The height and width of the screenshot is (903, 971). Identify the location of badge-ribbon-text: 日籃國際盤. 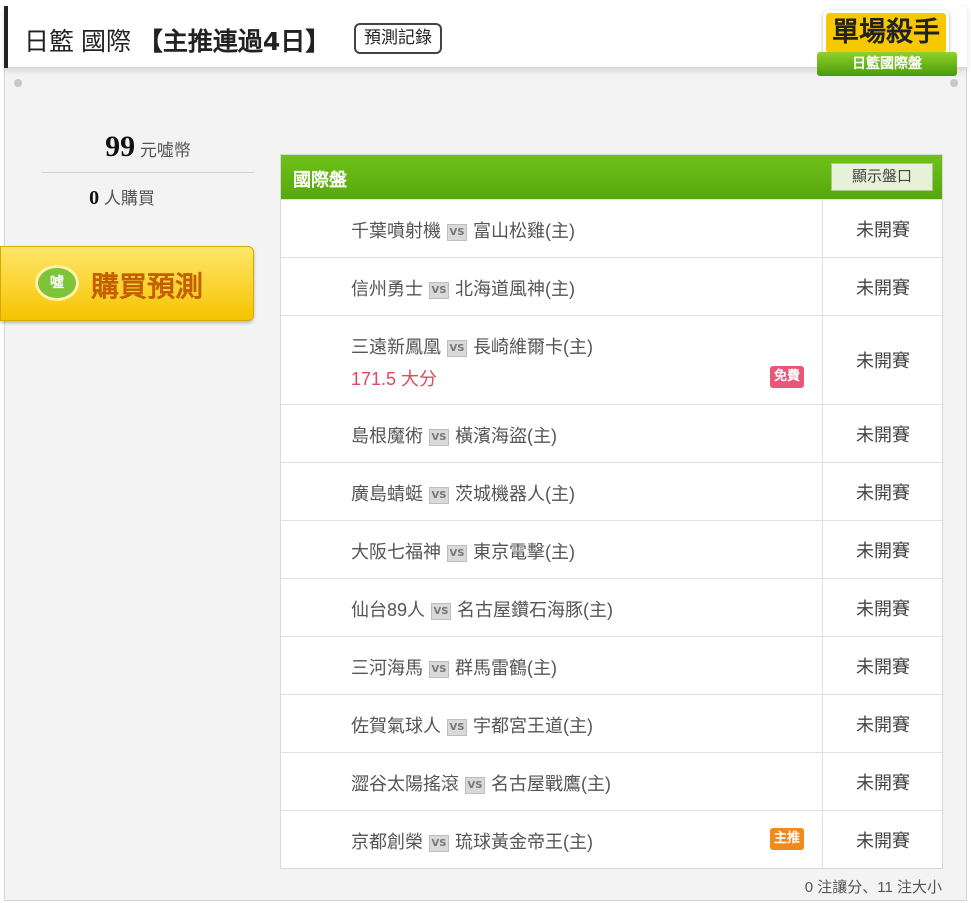
(887, 64).